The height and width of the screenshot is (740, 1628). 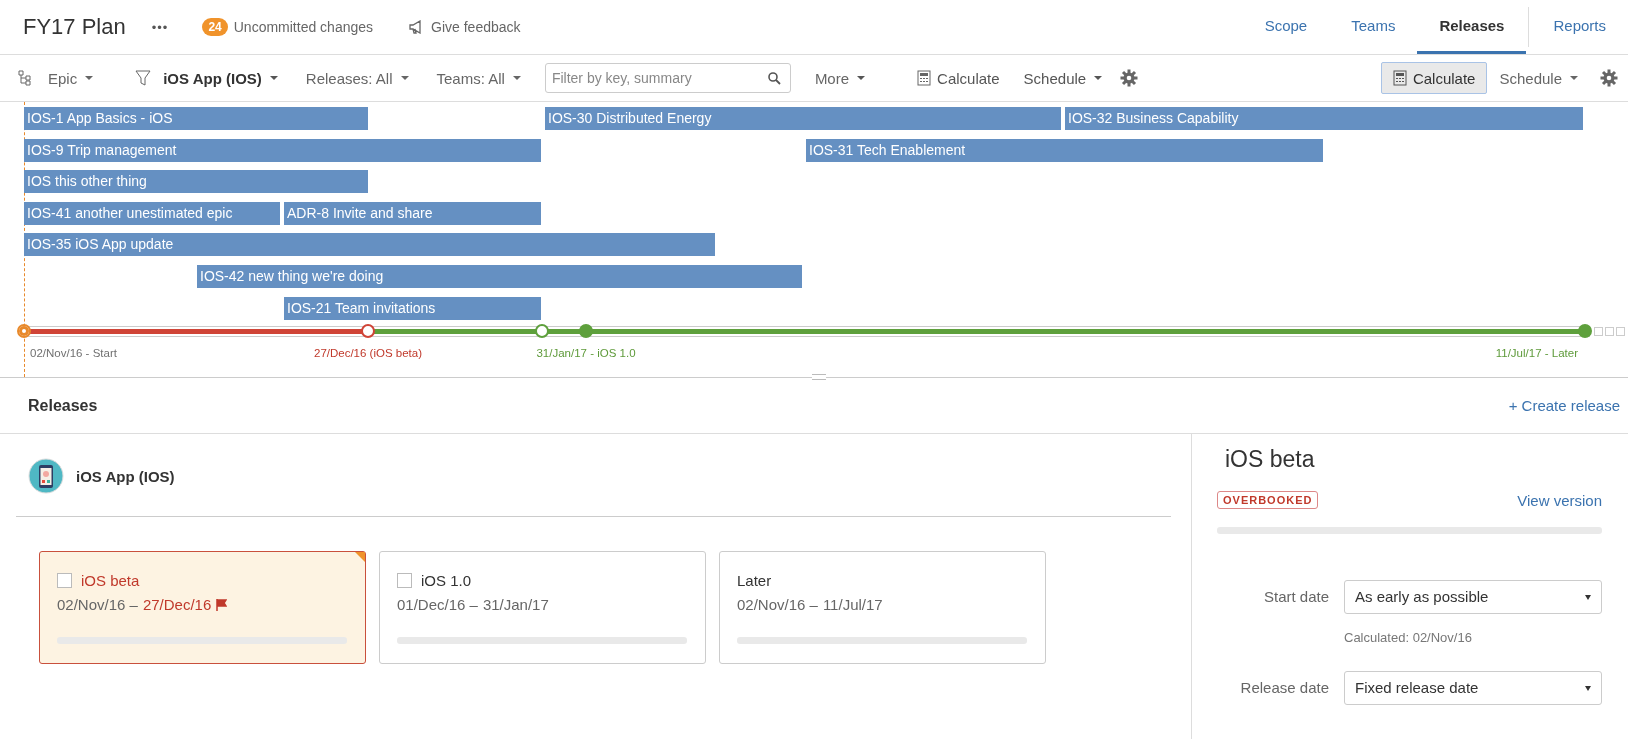 I want to click on hierarchy-dropdown: Epic, so click(x=71, y=78).